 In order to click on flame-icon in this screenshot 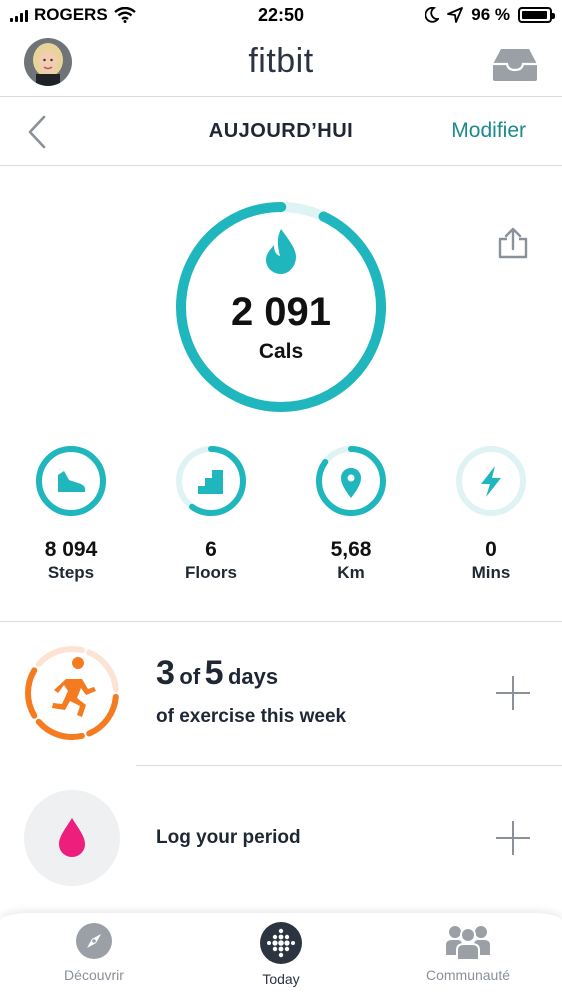, I will do `click(281, 251)`.